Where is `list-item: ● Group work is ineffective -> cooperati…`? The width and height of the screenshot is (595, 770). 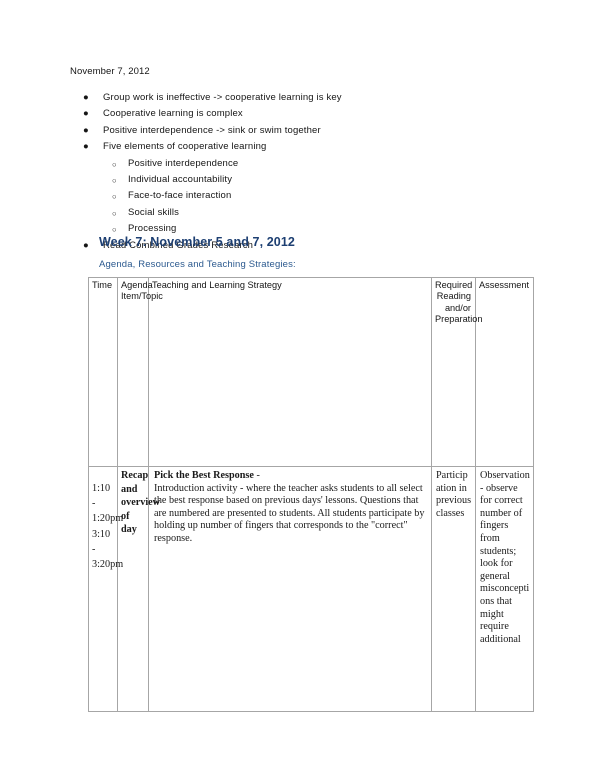
list-item: ● Group work is ineffective -> cooperati… is located at coordinates (300, 98).